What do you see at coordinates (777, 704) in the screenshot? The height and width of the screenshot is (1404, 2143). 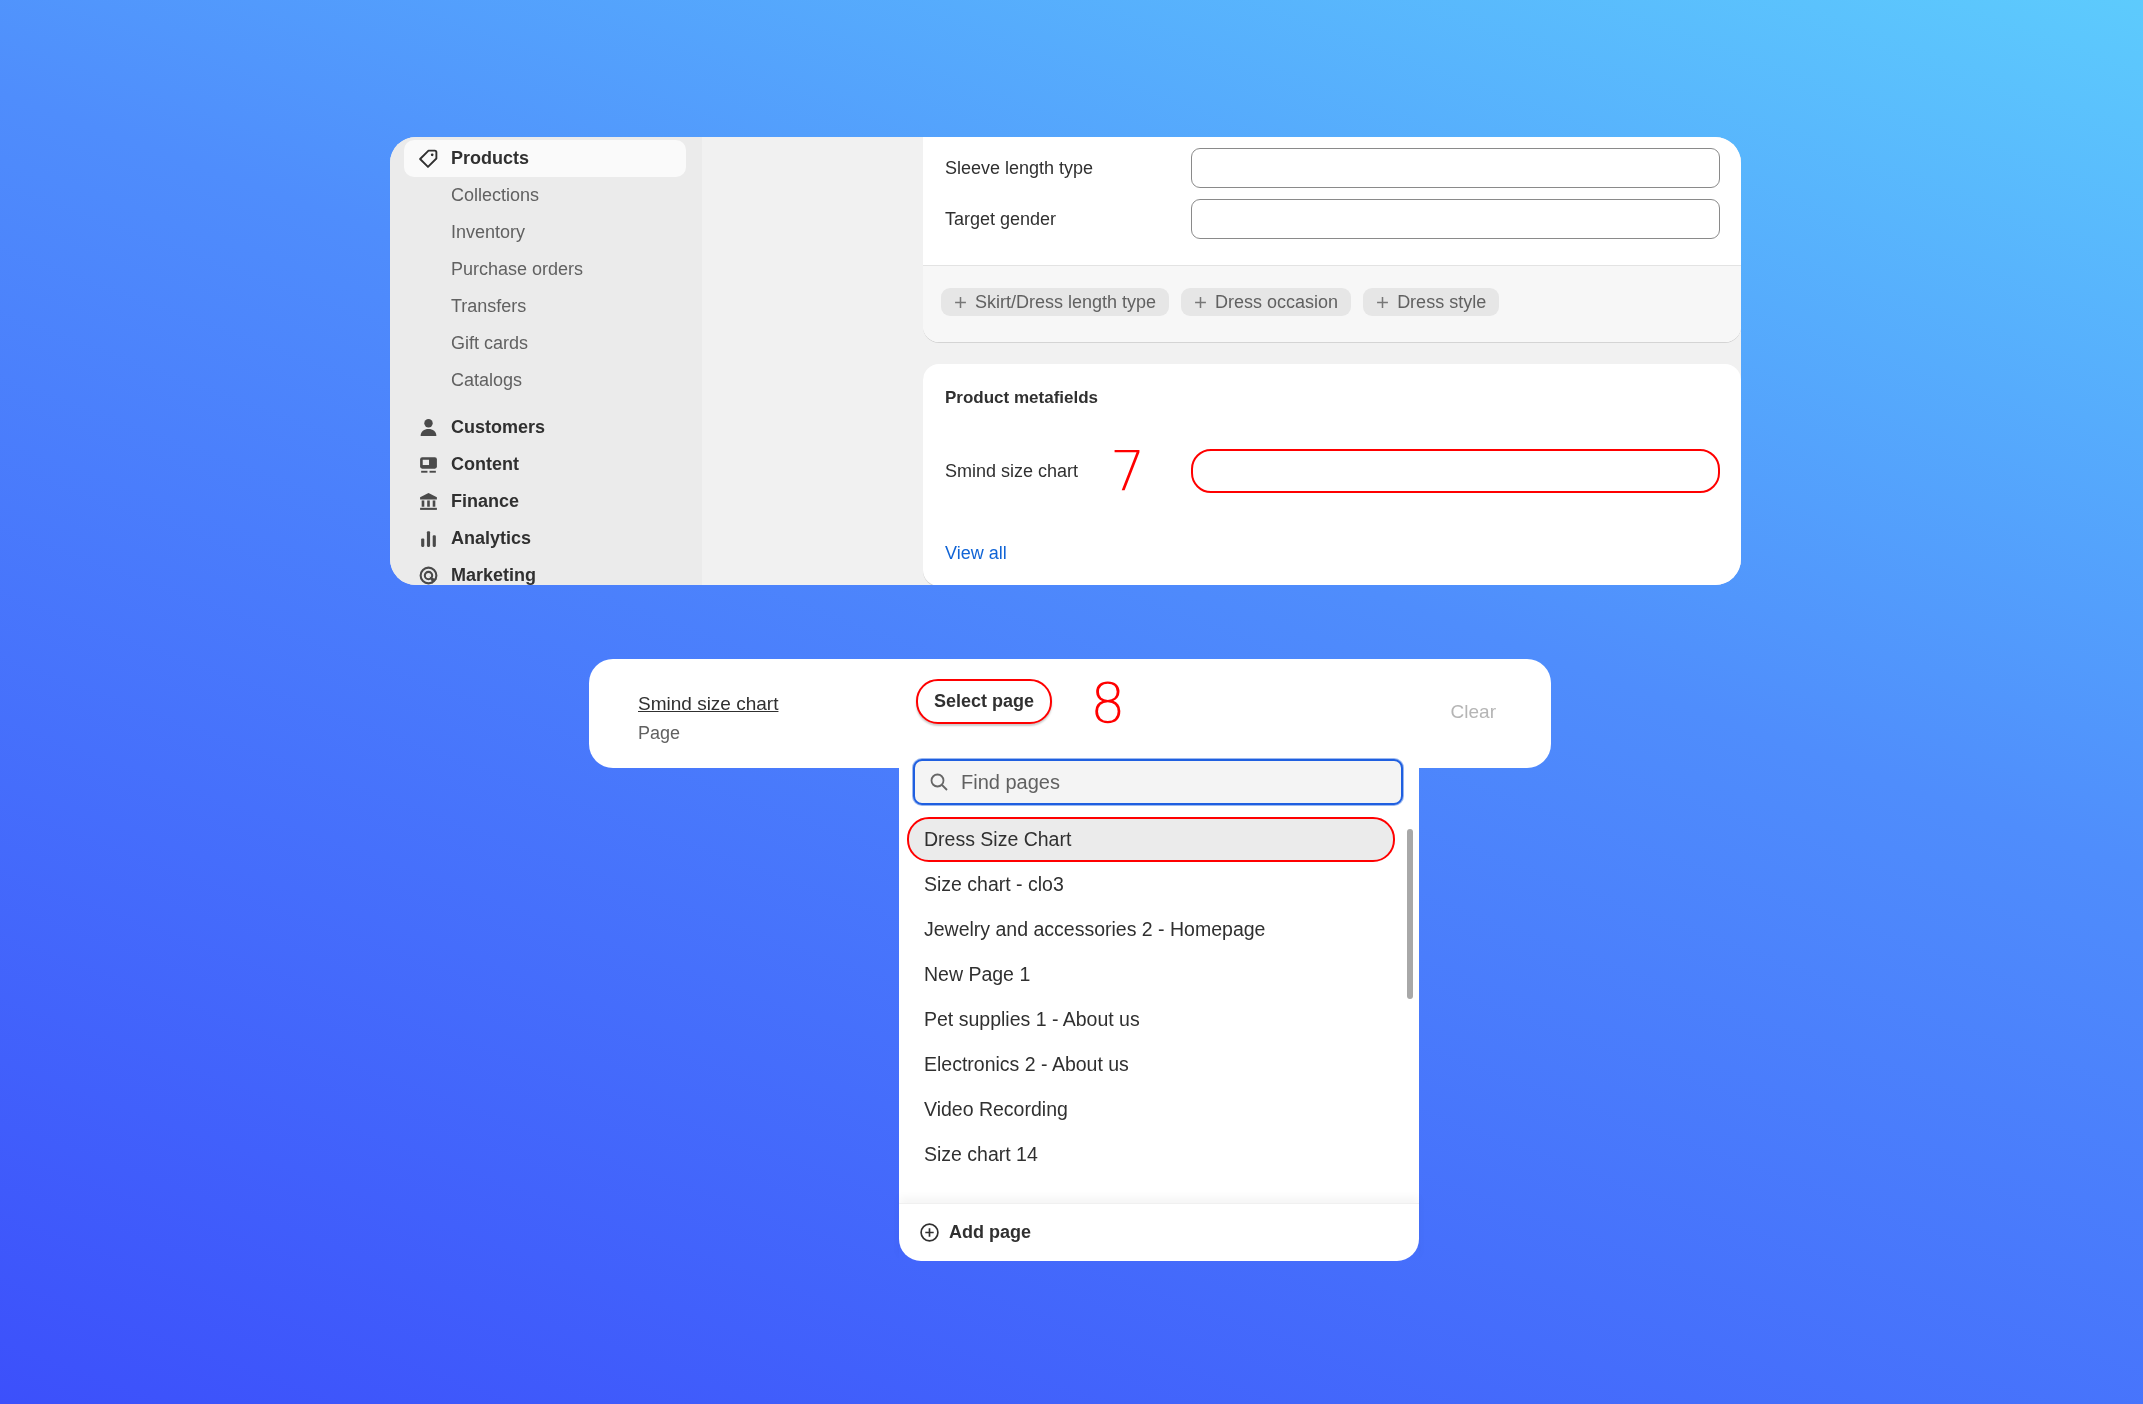 I see `metafield-name: Smind size chart` at bounding box center [777, 704].